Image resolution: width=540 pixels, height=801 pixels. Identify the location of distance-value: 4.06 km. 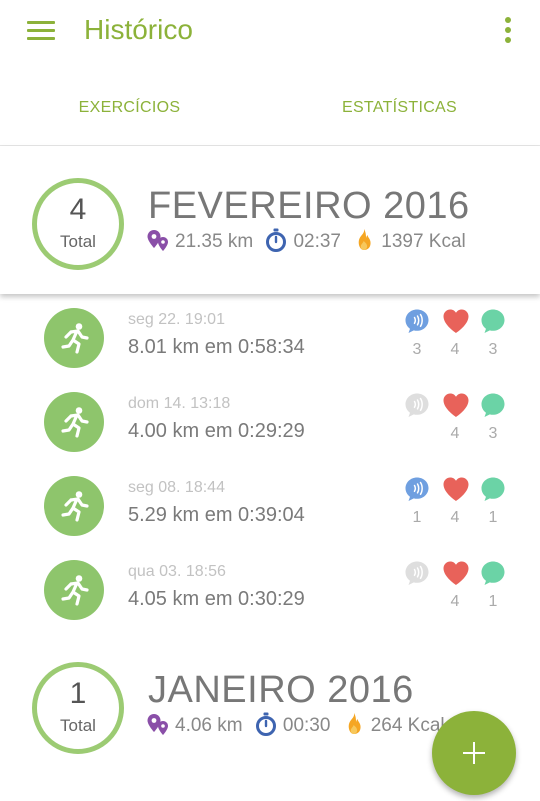
(209, 725).